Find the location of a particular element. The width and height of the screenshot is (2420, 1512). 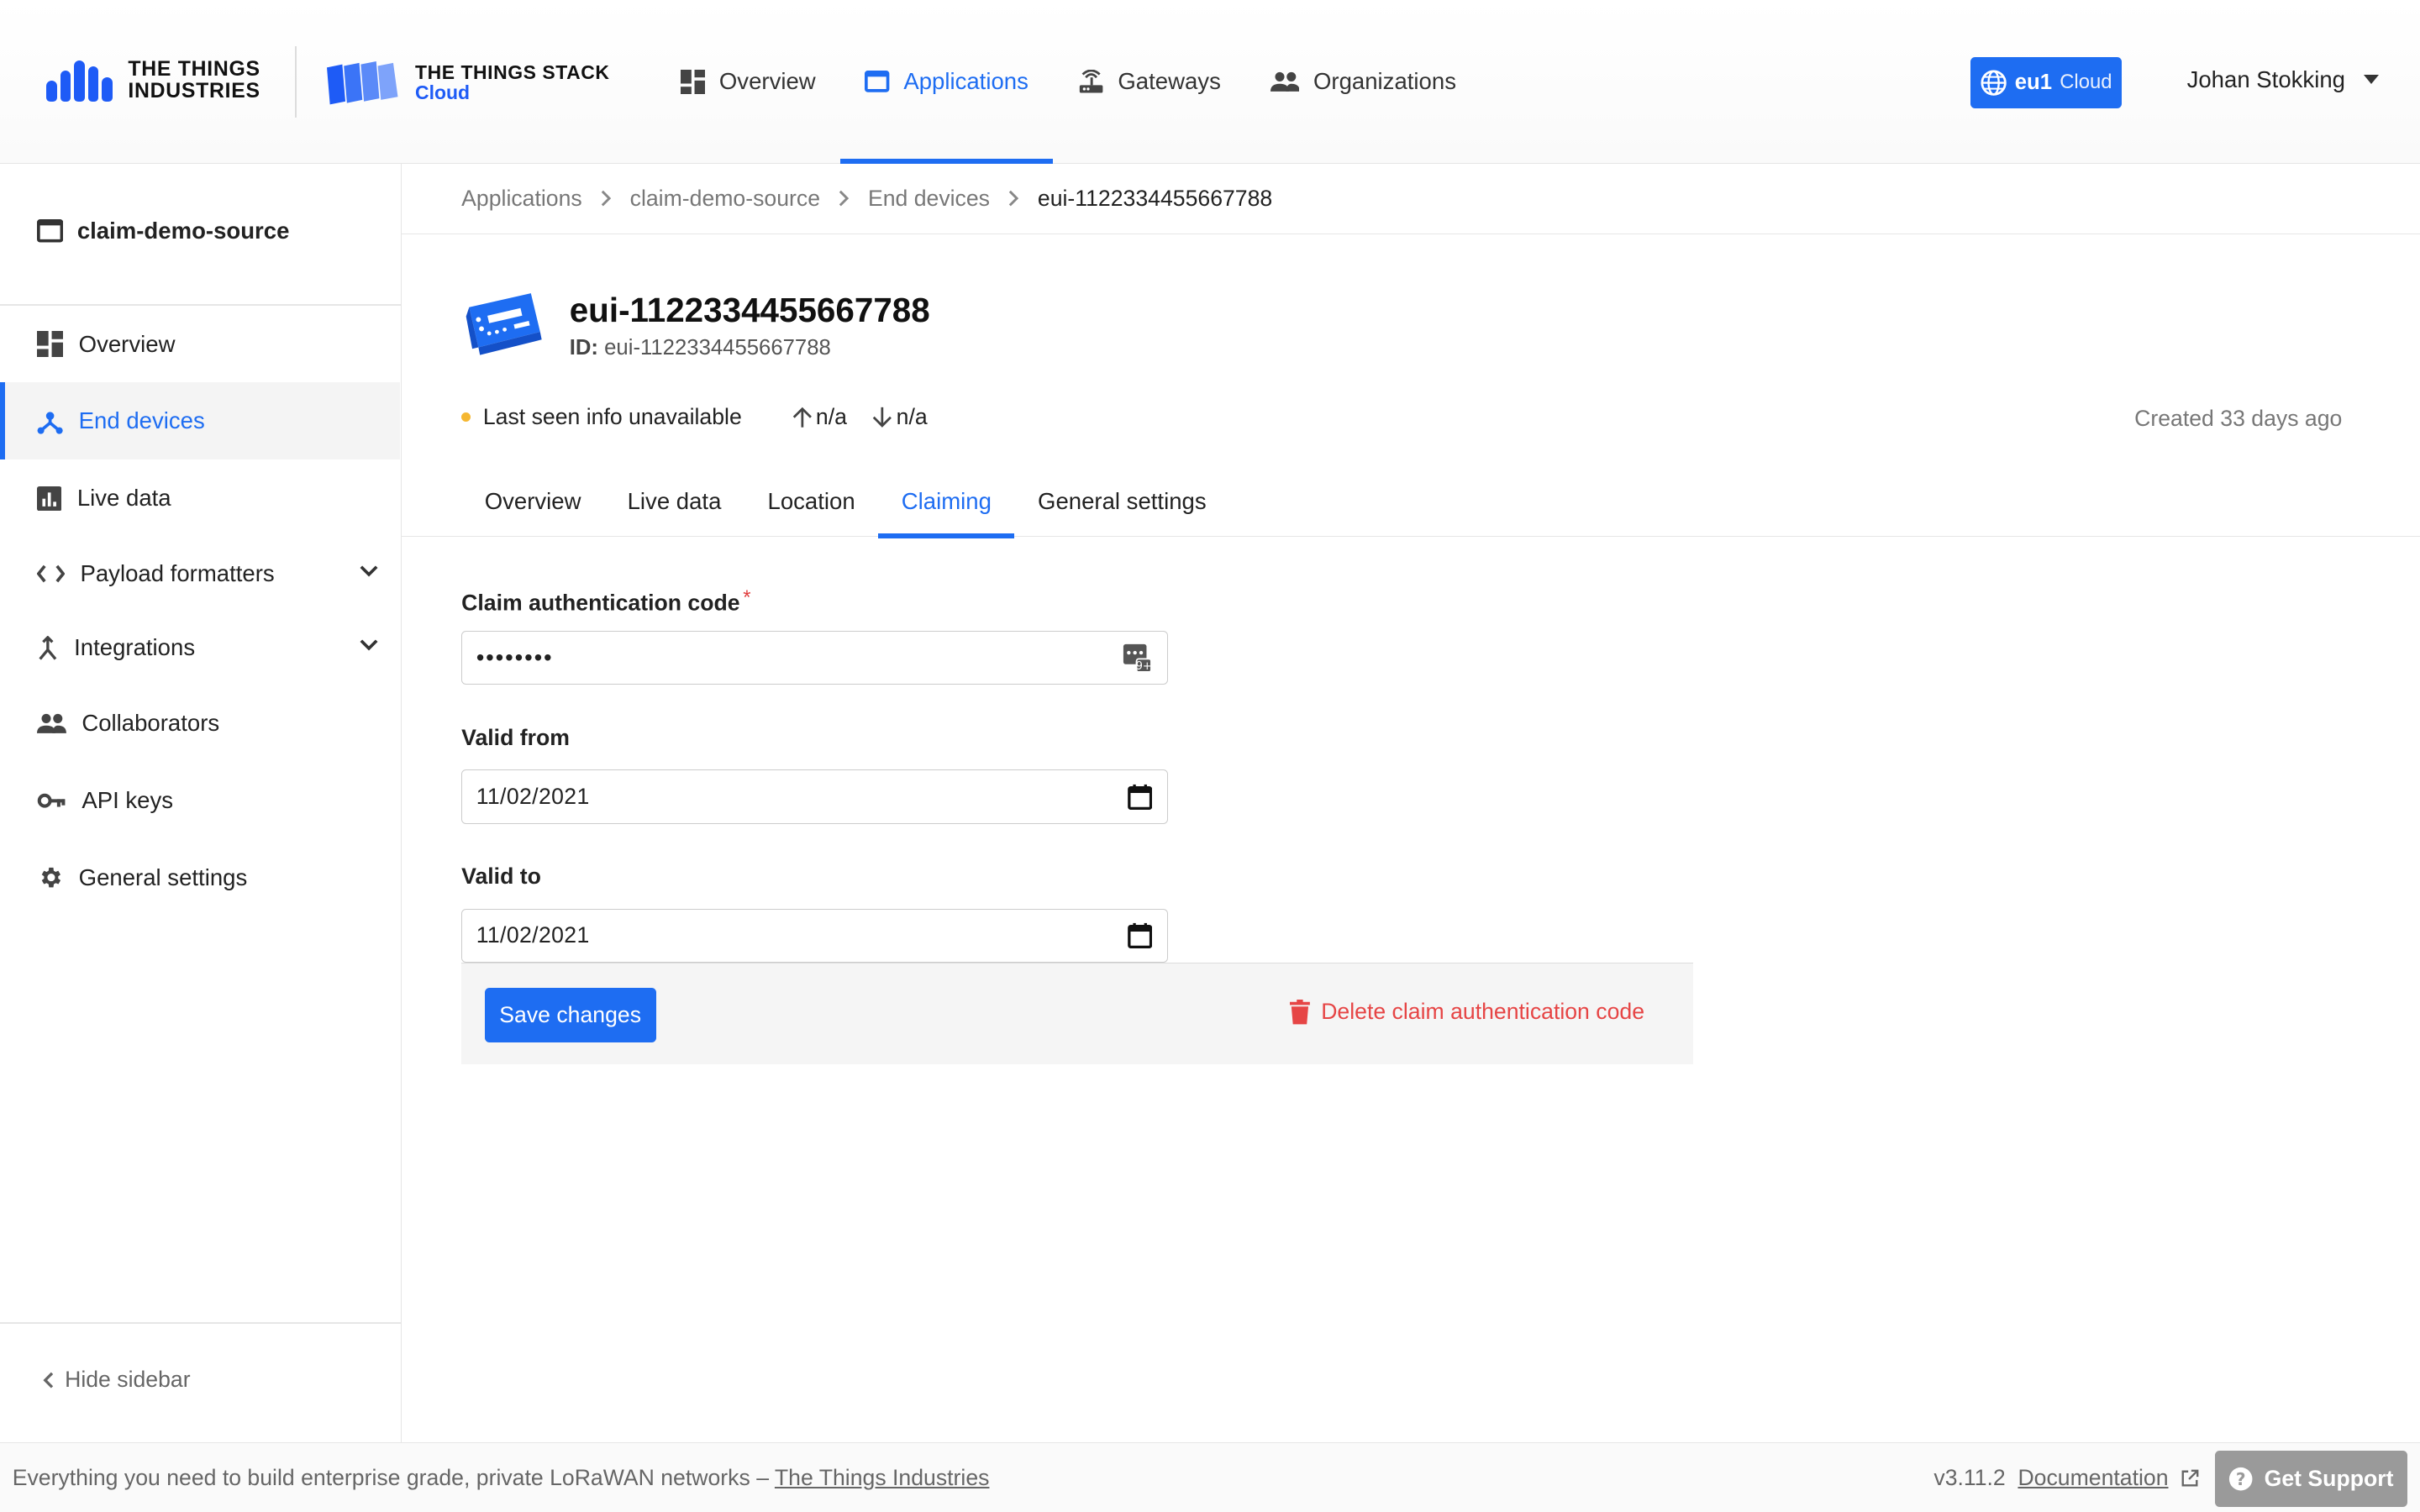

documentation-link: Documentation is located at coordinates (2093, 1478).